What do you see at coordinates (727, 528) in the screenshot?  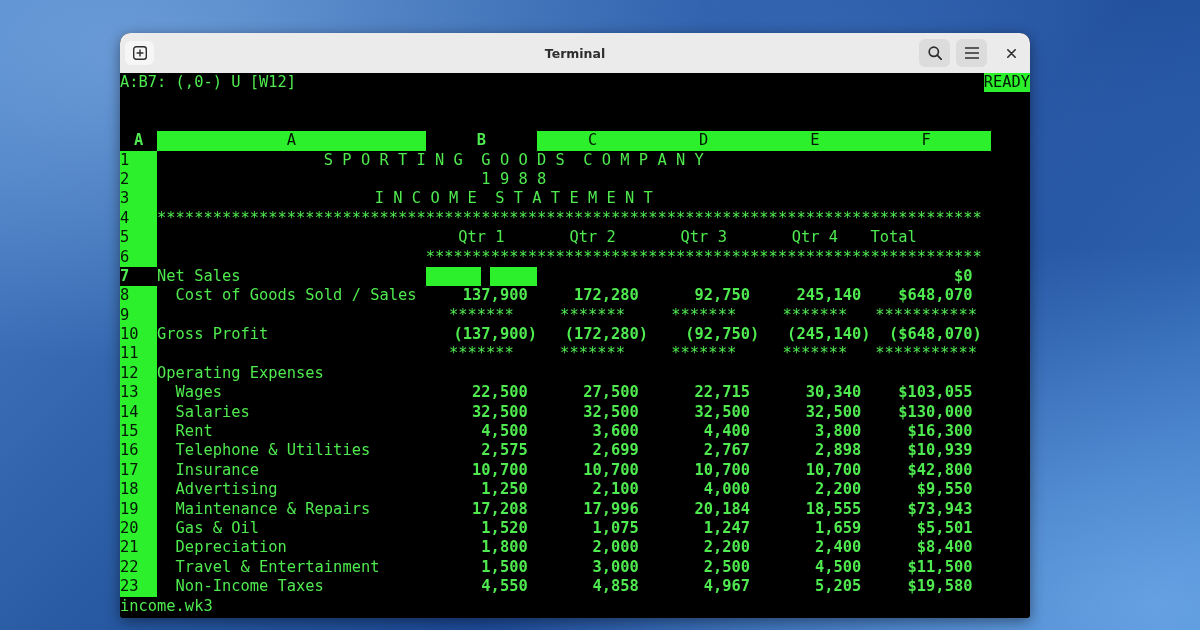 I see `amount-value: 1,247` at bounding box center [727, 528].